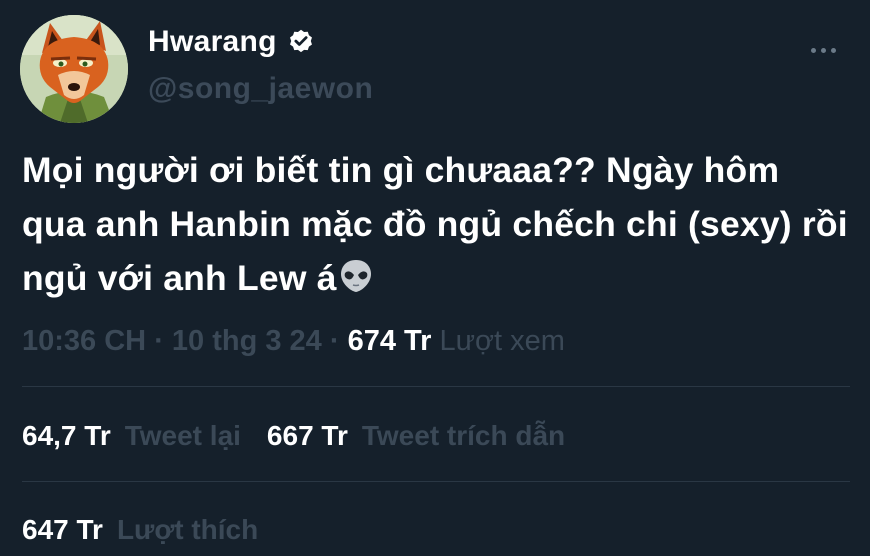  I want to click on likes-count: 647 Tr, so click(62, 529).